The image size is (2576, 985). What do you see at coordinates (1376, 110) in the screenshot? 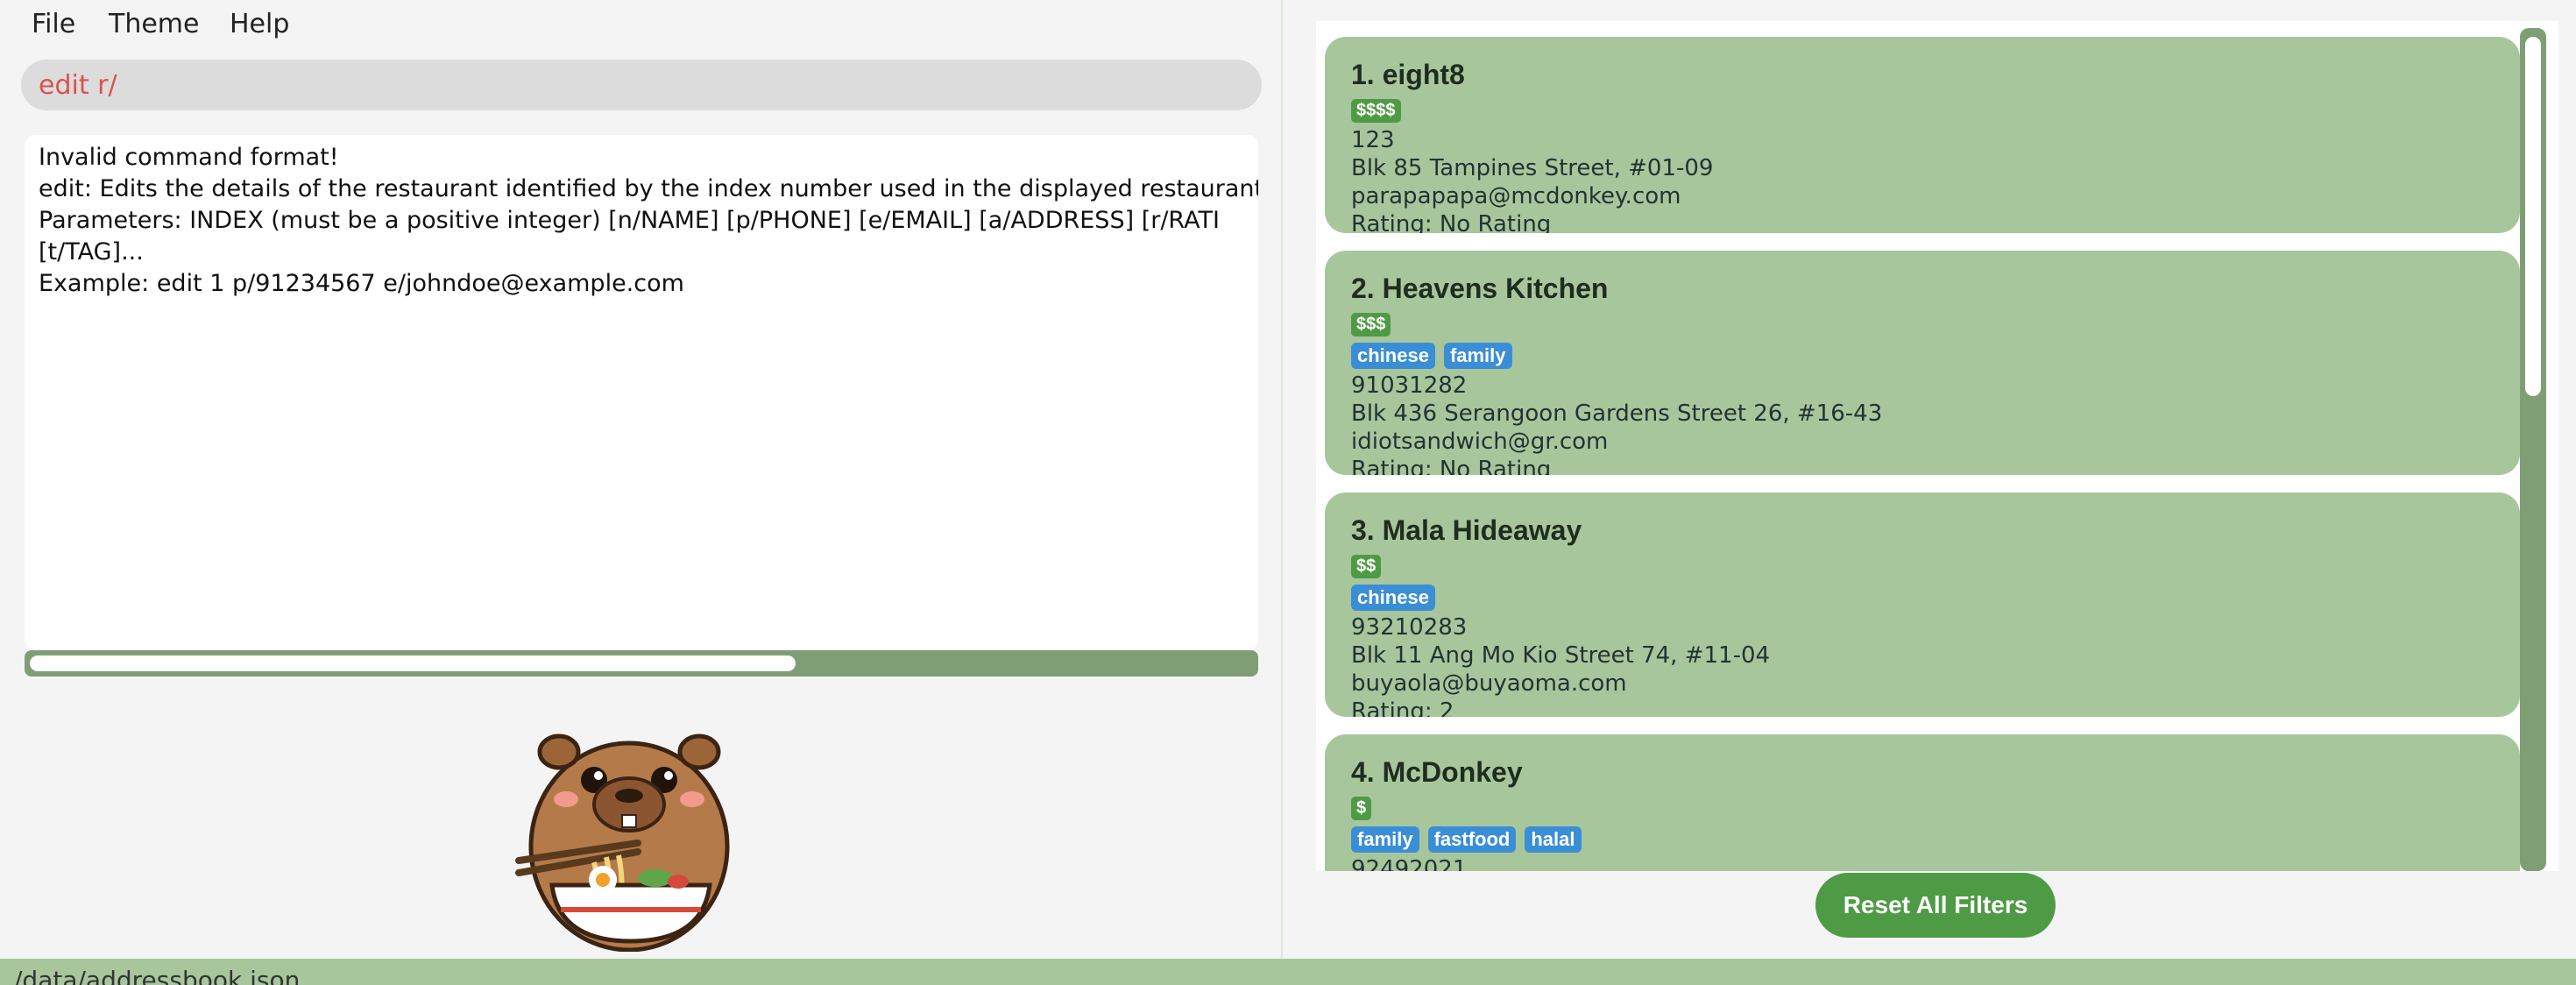
I see `price-badge: $$$$` at bounding box center [1376, 110].